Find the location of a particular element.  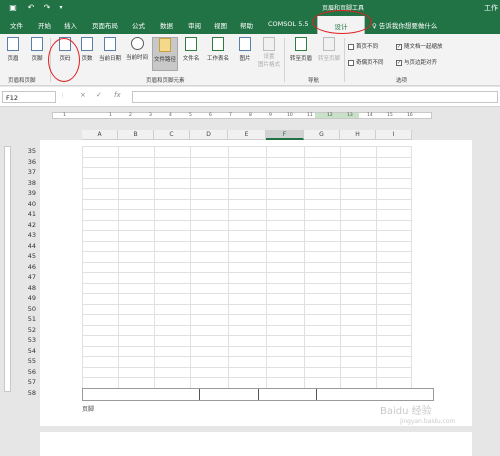

column-header: B is located at coordinates (136, 135).